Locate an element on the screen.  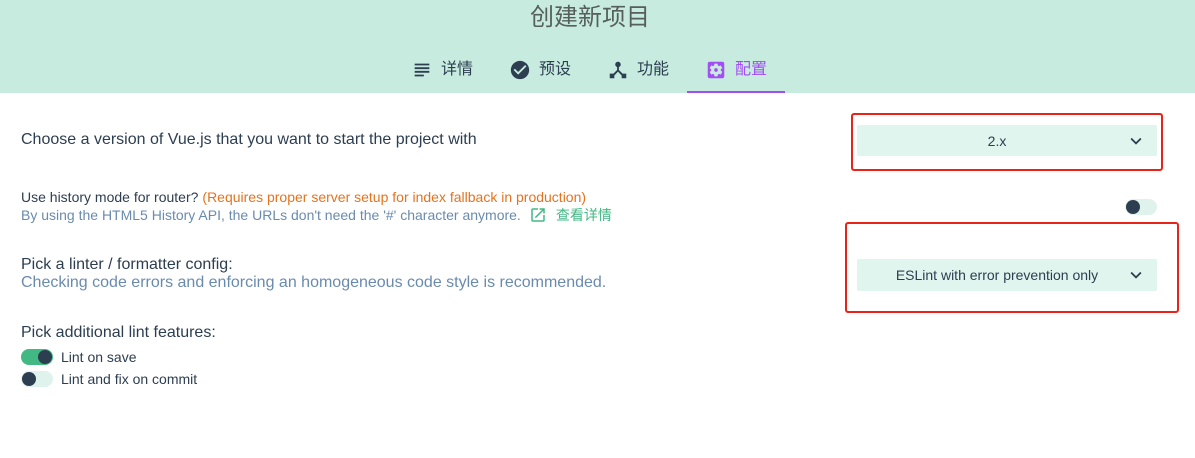
step-tabs: 详情 预设 功能 配置 is located at coordinates (589, 71).